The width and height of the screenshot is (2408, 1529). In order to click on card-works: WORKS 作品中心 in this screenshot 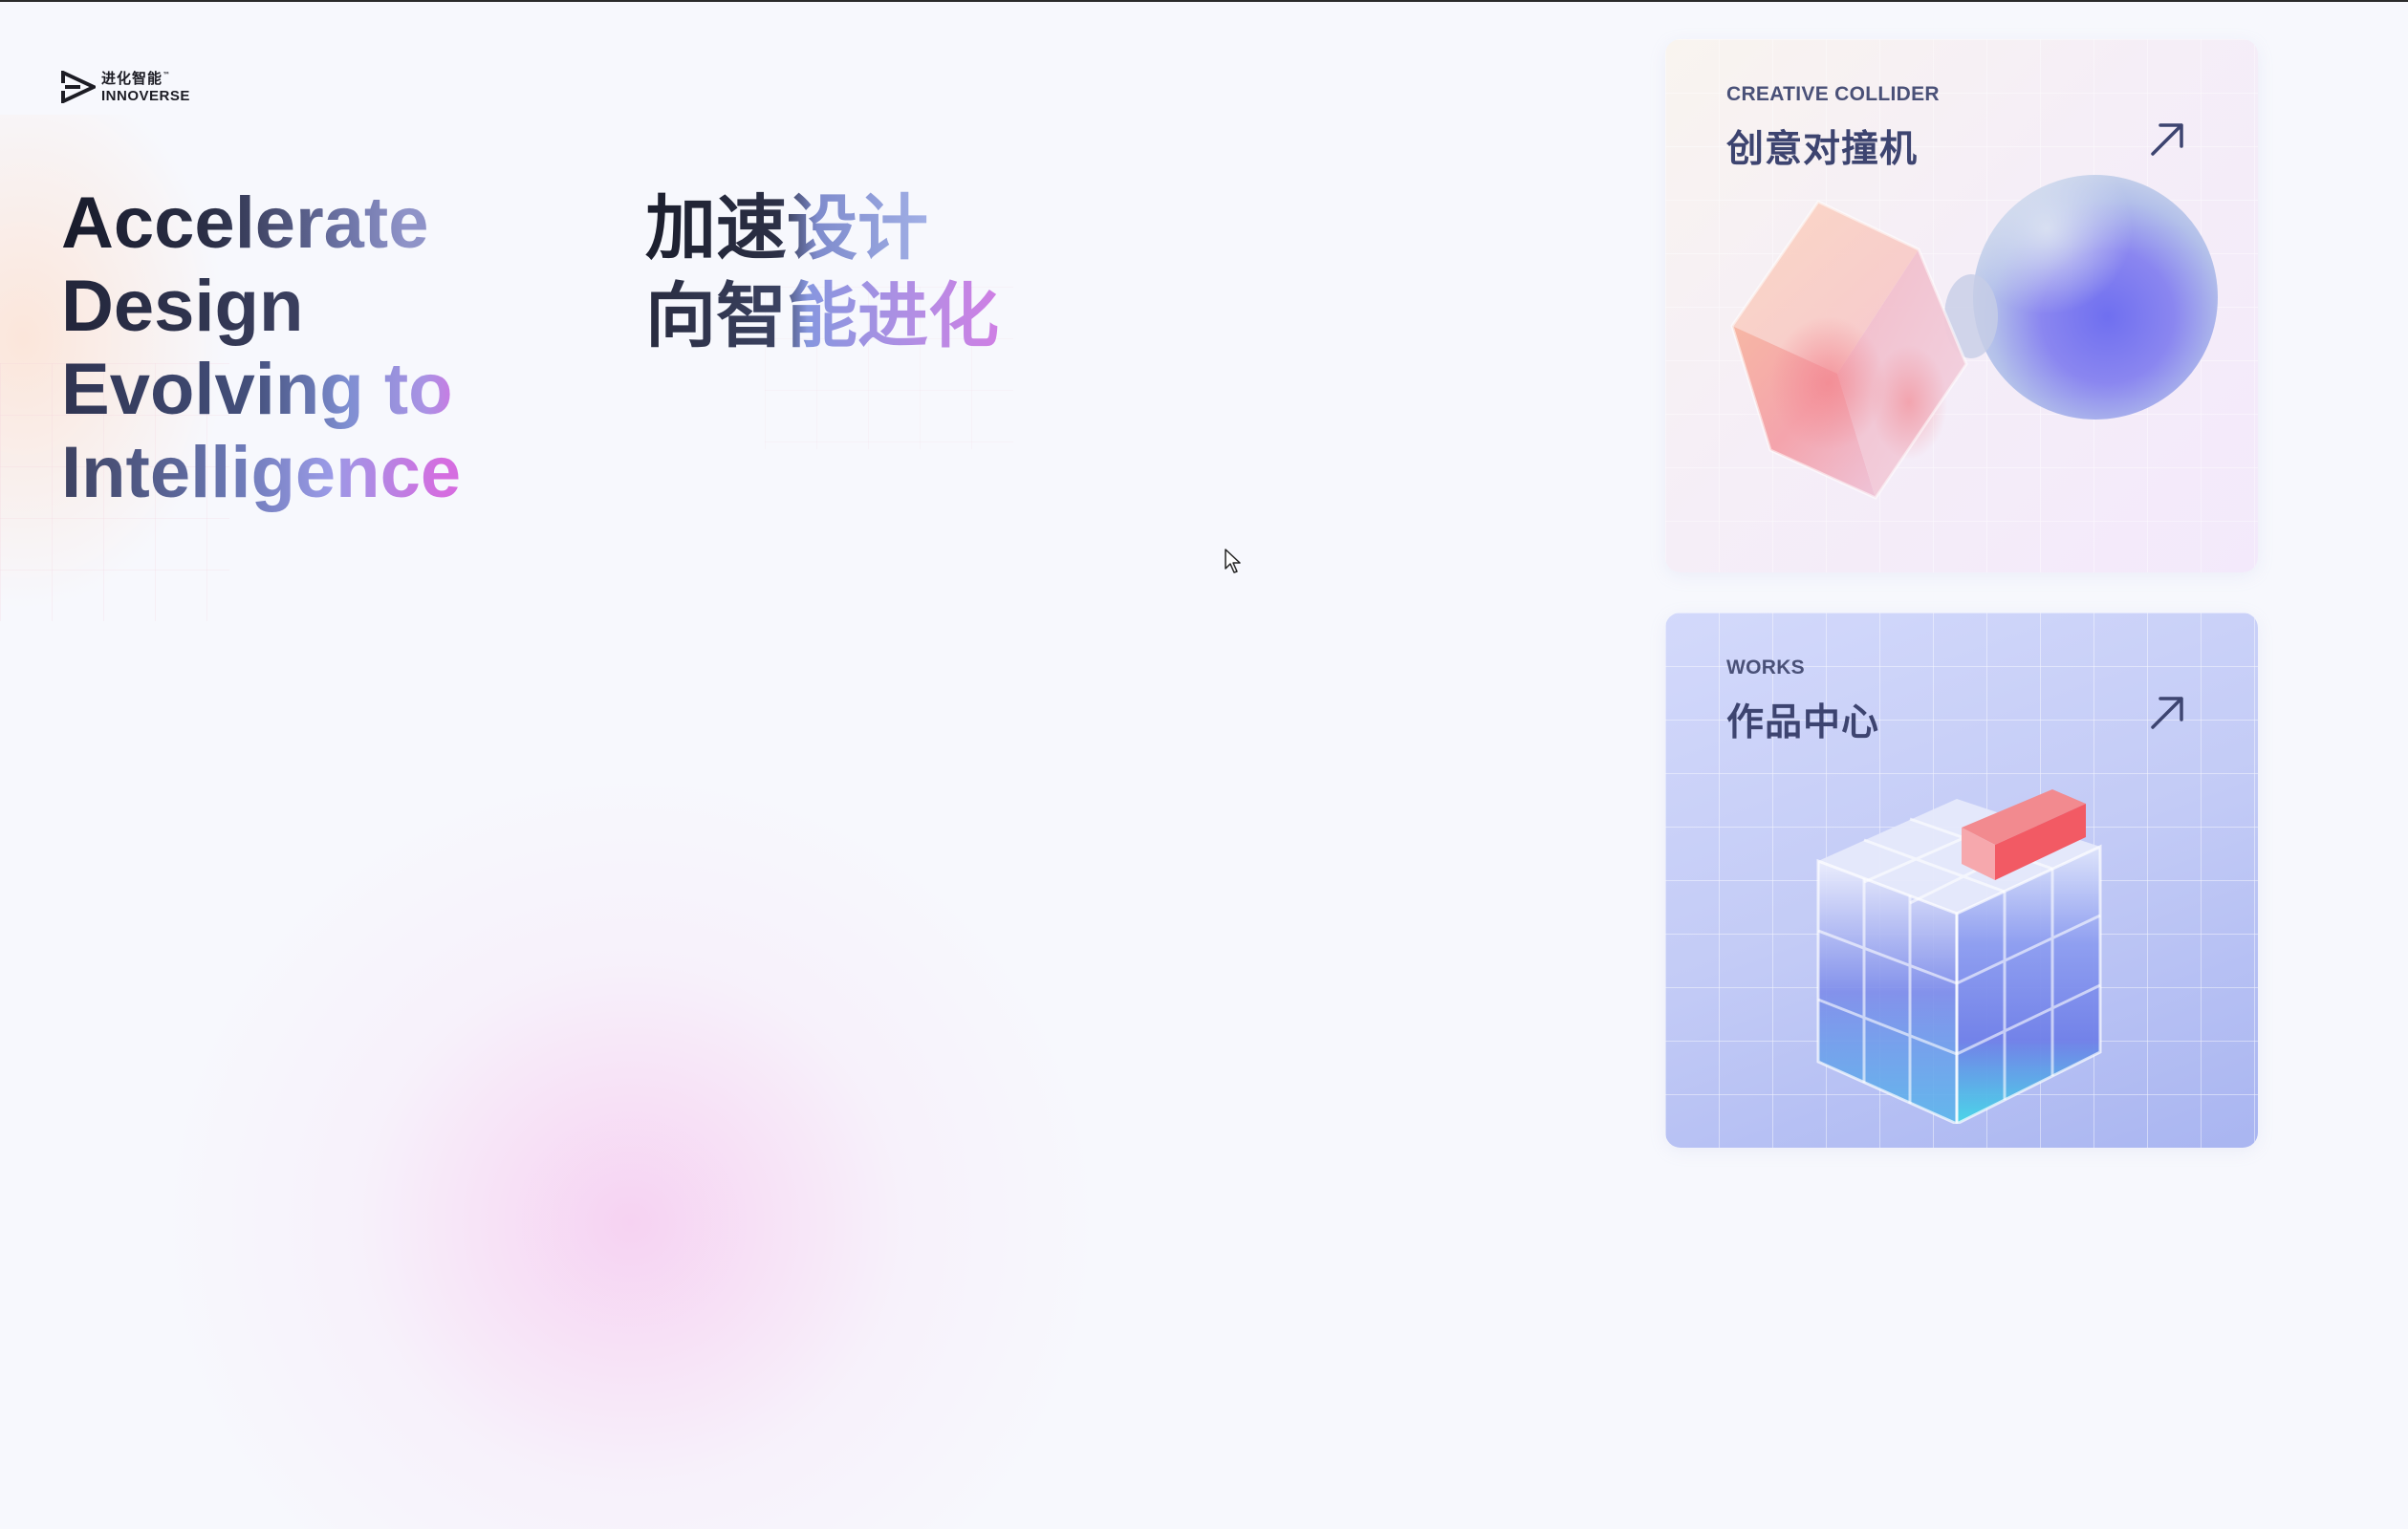, I will do `click(1961, 880)`.